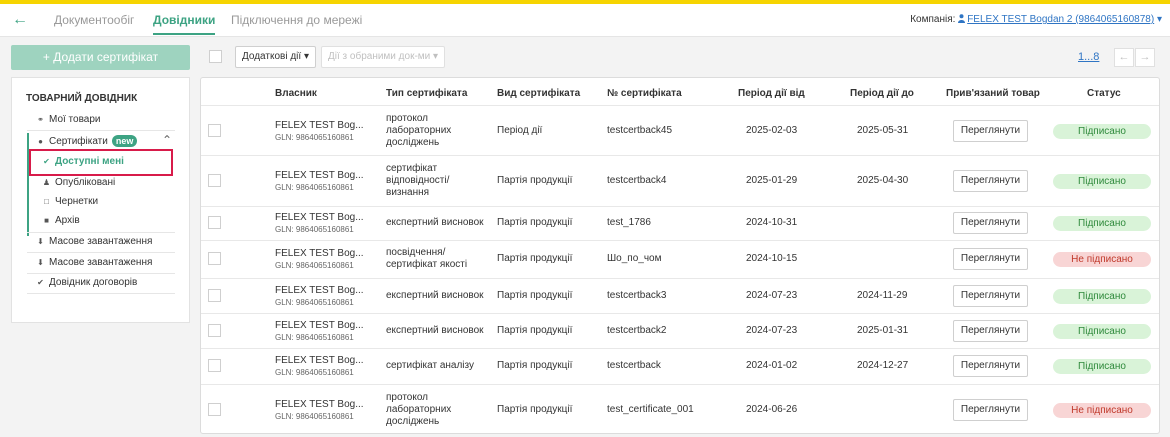 This screenshot has width=1170, height=437. I want to click on cert-number-cell: testcertback3, so click(637, 295).